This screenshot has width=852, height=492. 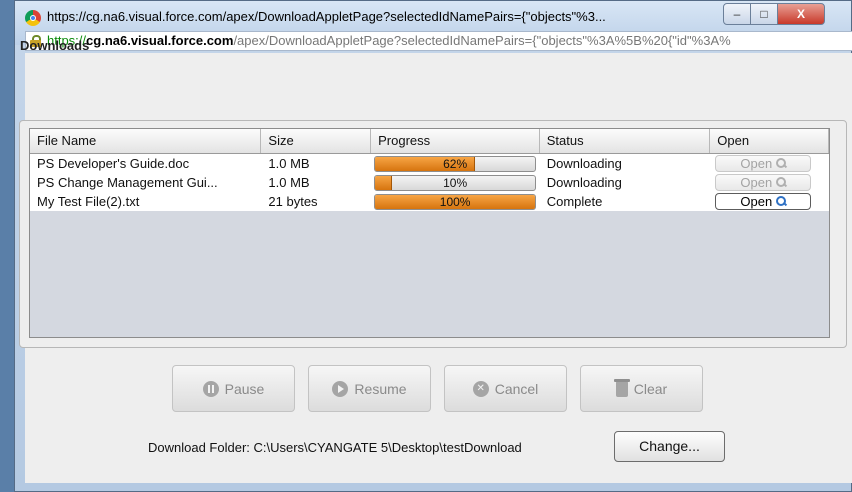 What do you see at coordinates (113, 163) in the screenshot?
I see `file-name: PS Developer's Guide.doc` at bounding box center [113, 163].